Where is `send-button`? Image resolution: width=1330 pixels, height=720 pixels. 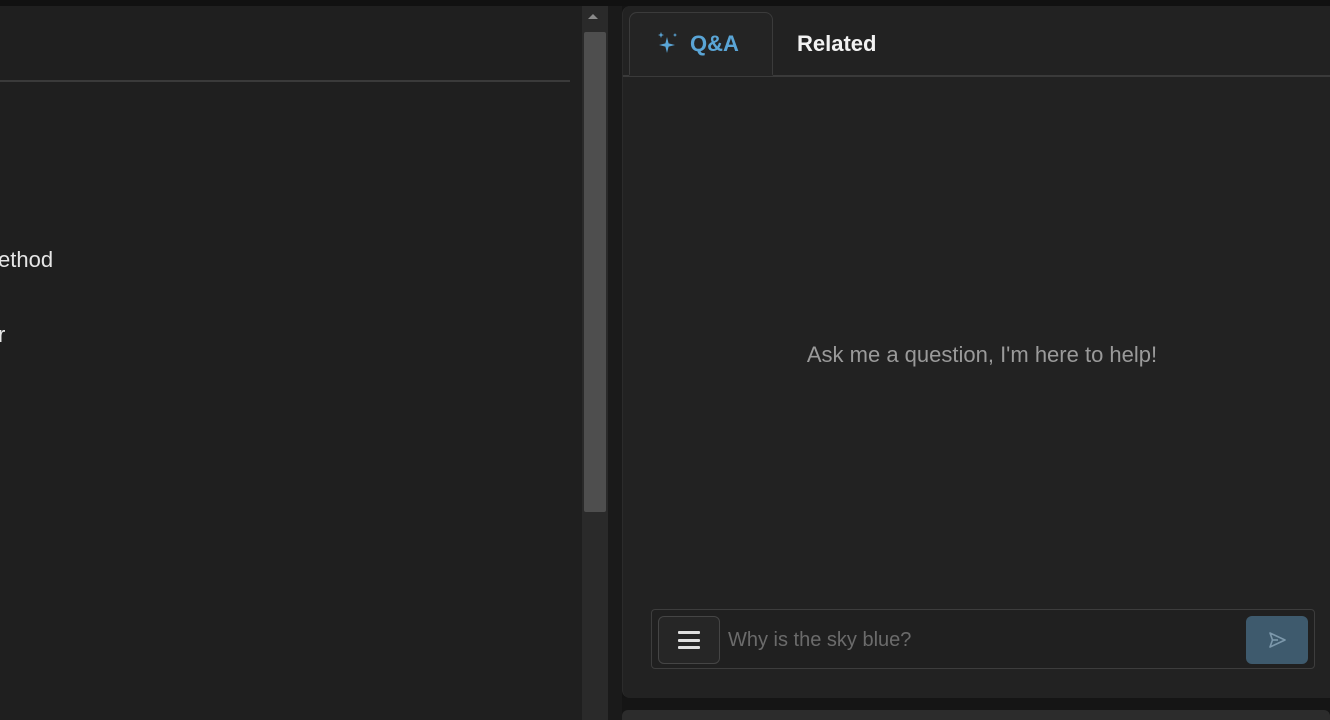 send-button is located at coordinates (1277, 640).